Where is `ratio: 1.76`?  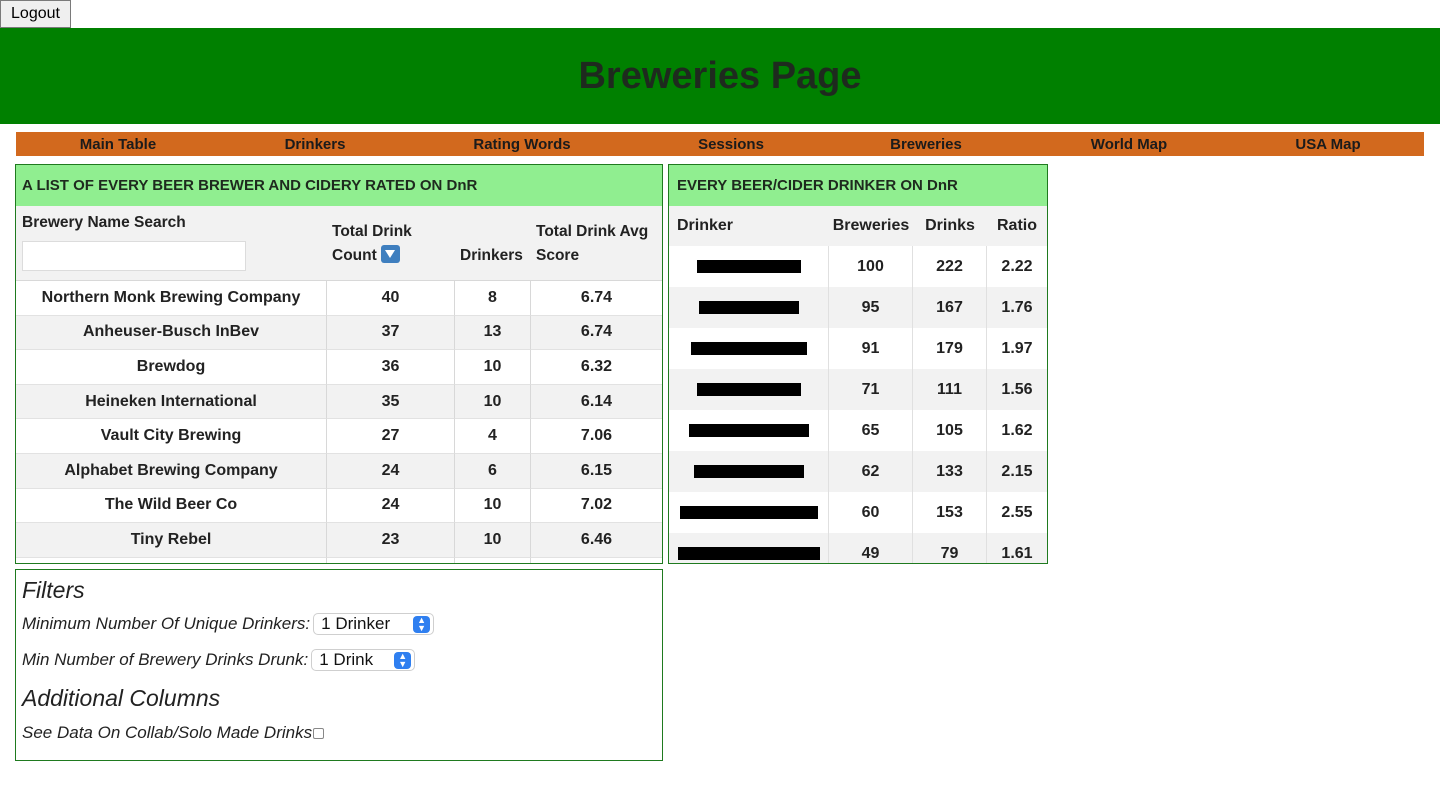
ratio: 1.76 is located at coordinates (1017, 307).